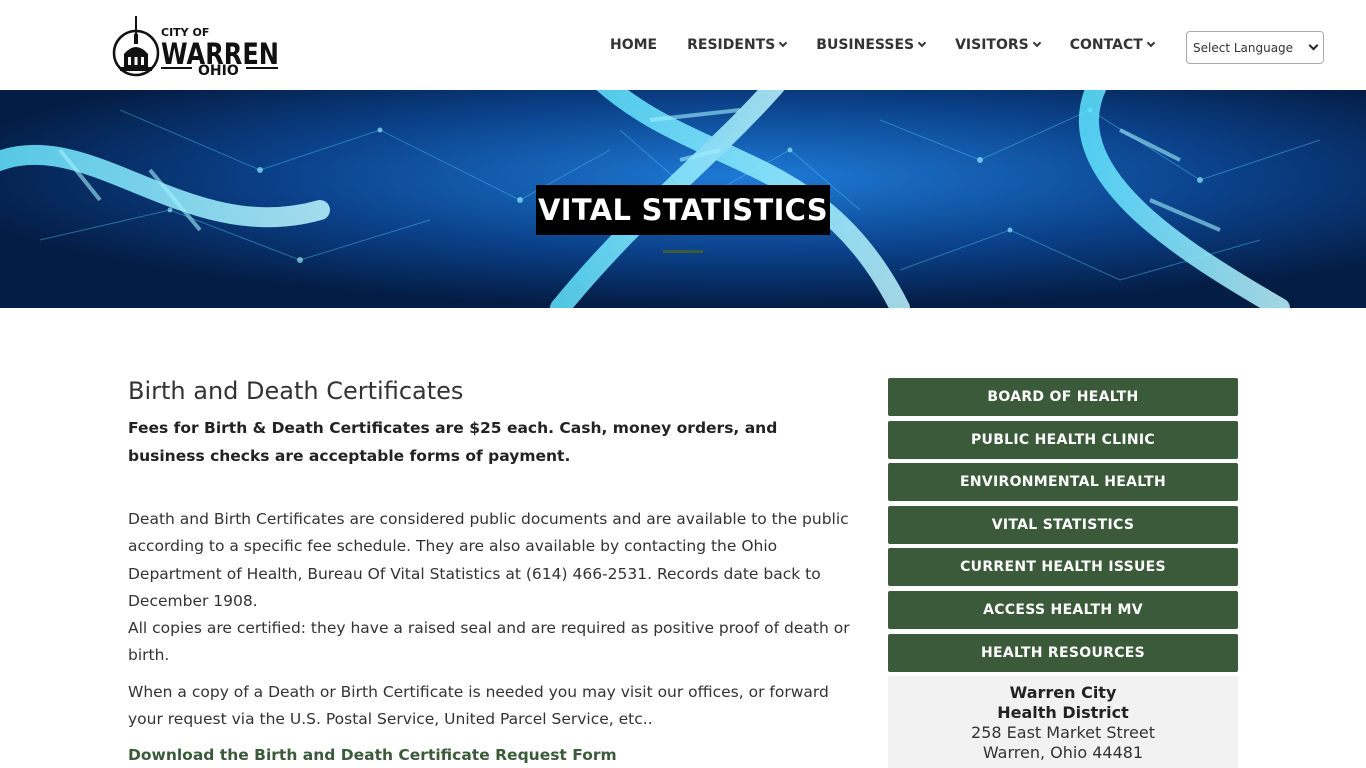  Describe the element at coordinates (296, 391) in the screenshot. I see `section-heading: Birth and Death Certificates` at that location.